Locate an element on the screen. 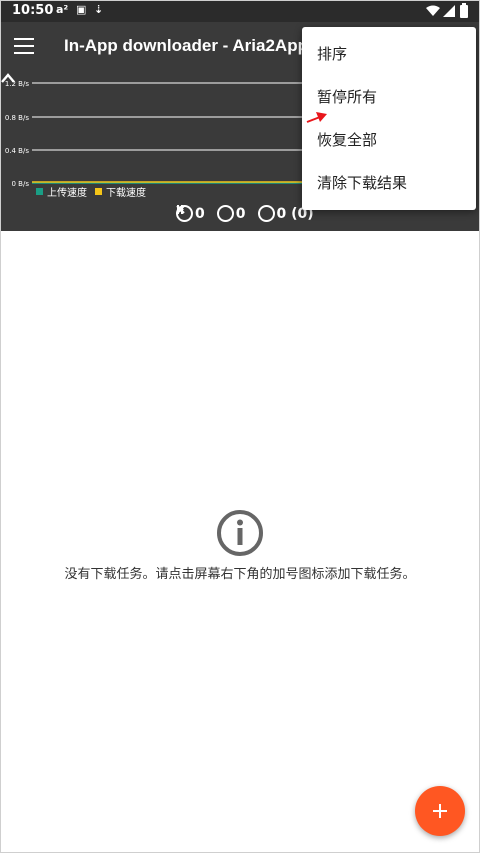 This screenshot has height=853, width=480. menu-item-clear-results: 清除下载结果 is located at coordinates (389, 183).